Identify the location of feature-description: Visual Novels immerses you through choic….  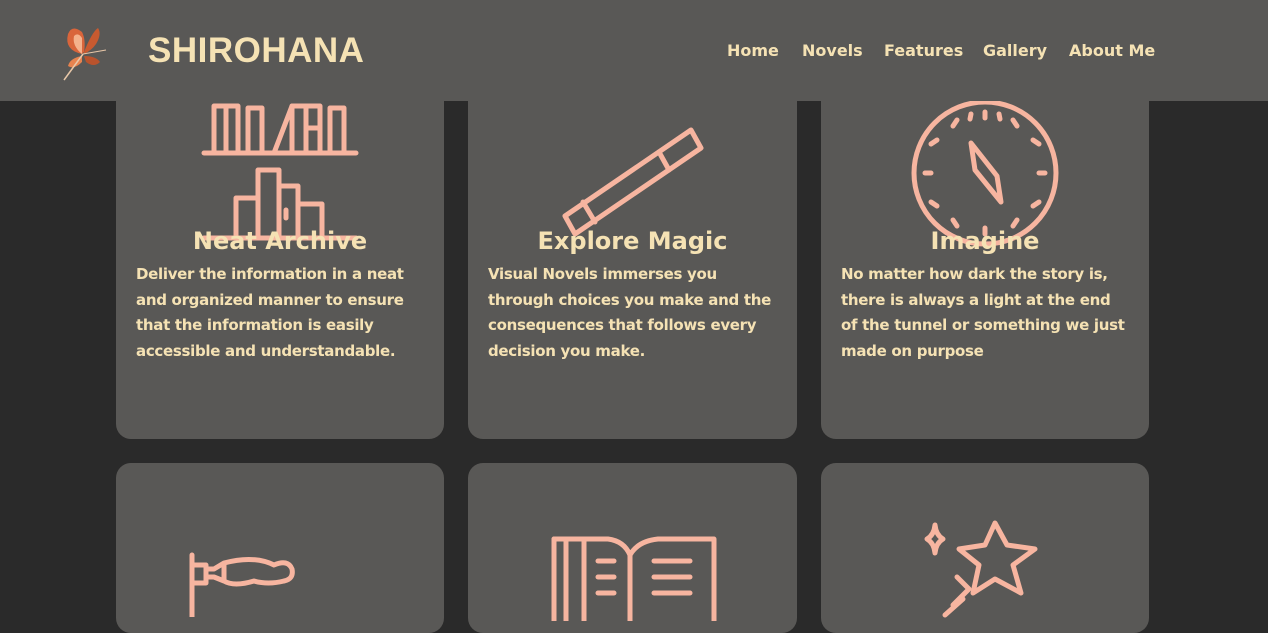
(629, 312).